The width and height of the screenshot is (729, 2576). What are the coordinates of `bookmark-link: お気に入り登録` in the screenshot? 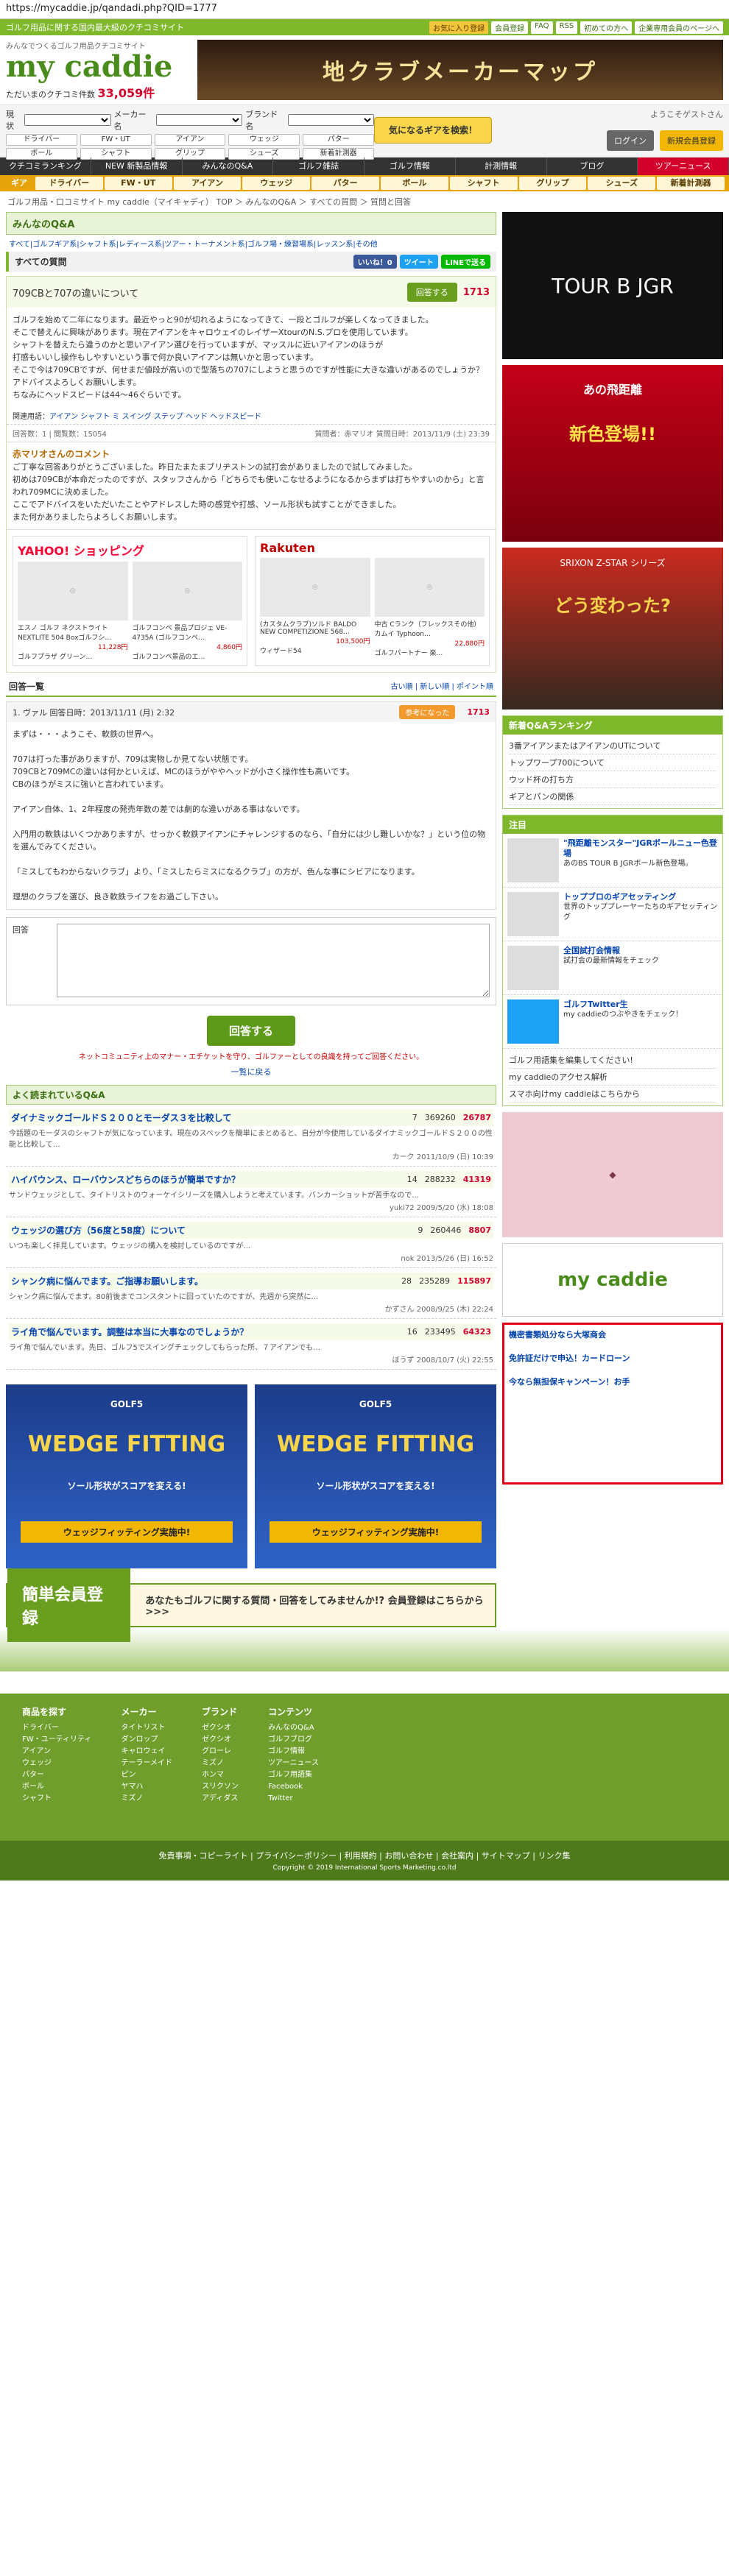 It's located at (459, 27).